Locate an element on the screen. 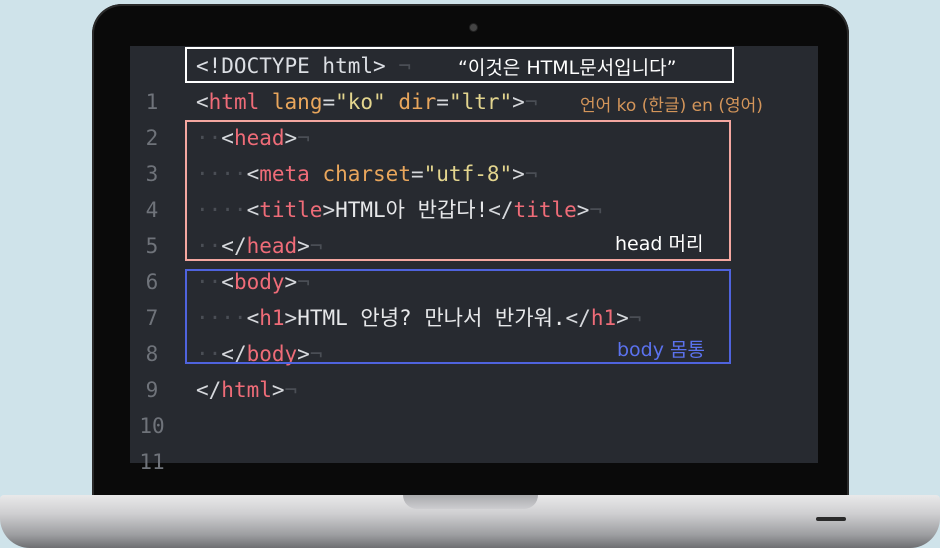 Image resolution: width=940 pixels, height=548 pixels. lang-annotation: 언어 ko (한글) en (영어) is located at coordinates (671, 106).